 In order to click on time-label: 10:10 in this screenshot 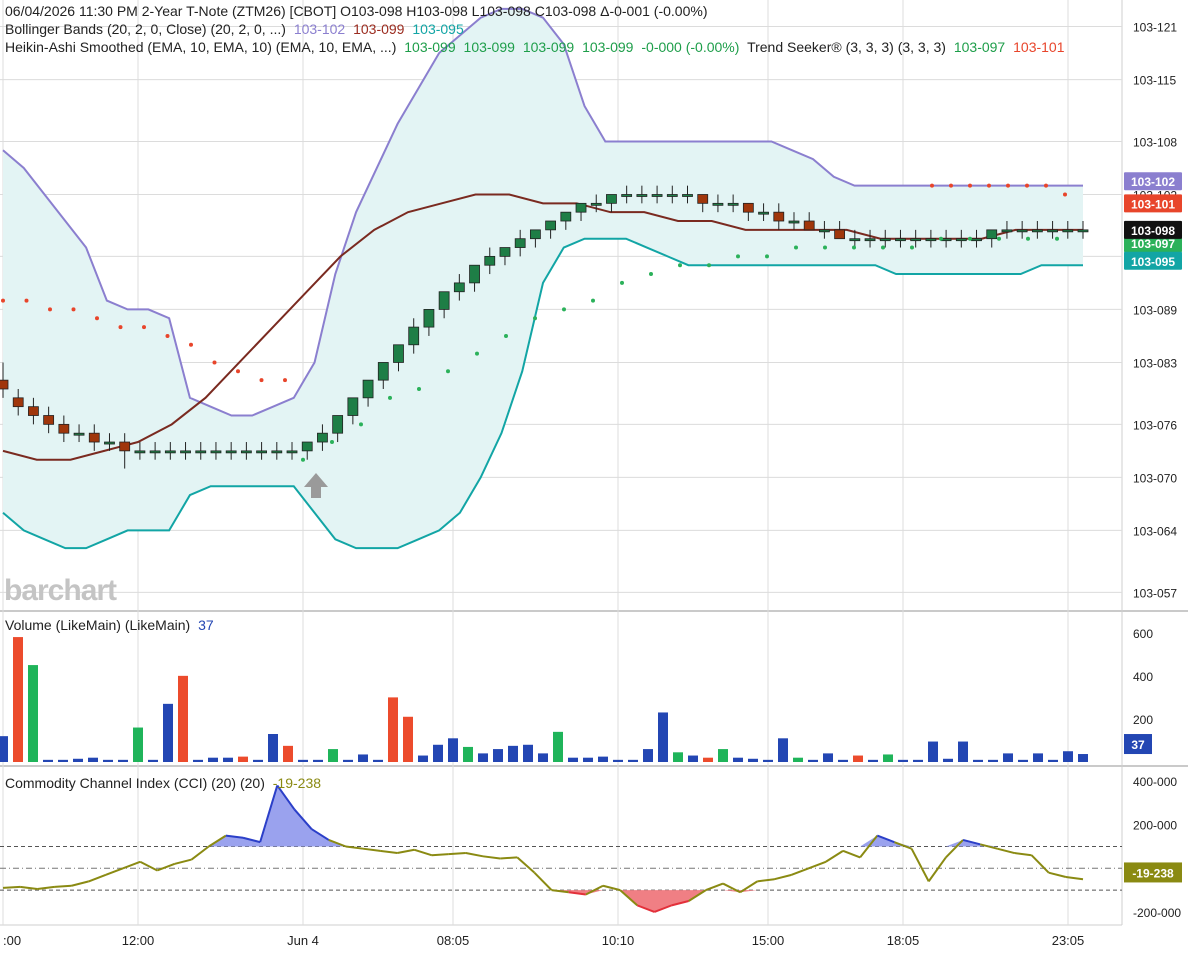, I will do `click(618, 940)`.